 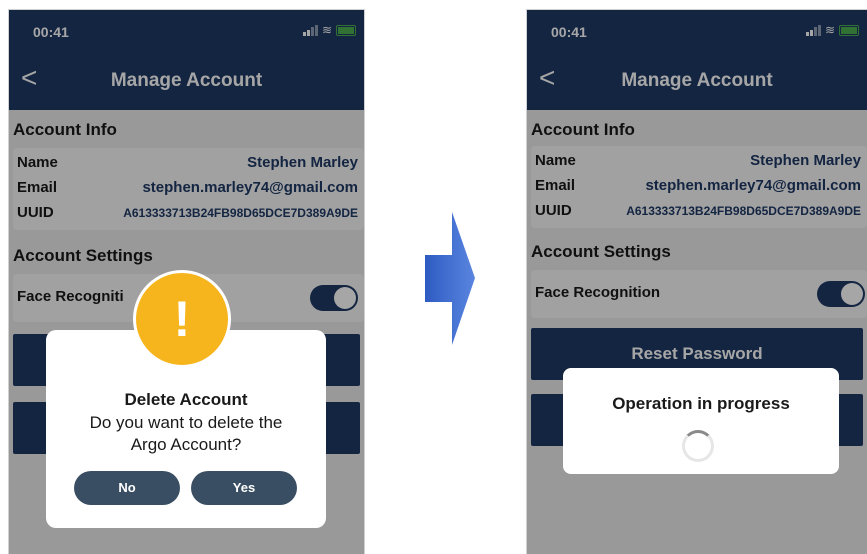 I want to click on right-arrow-icon, so click(x=450, y=278).